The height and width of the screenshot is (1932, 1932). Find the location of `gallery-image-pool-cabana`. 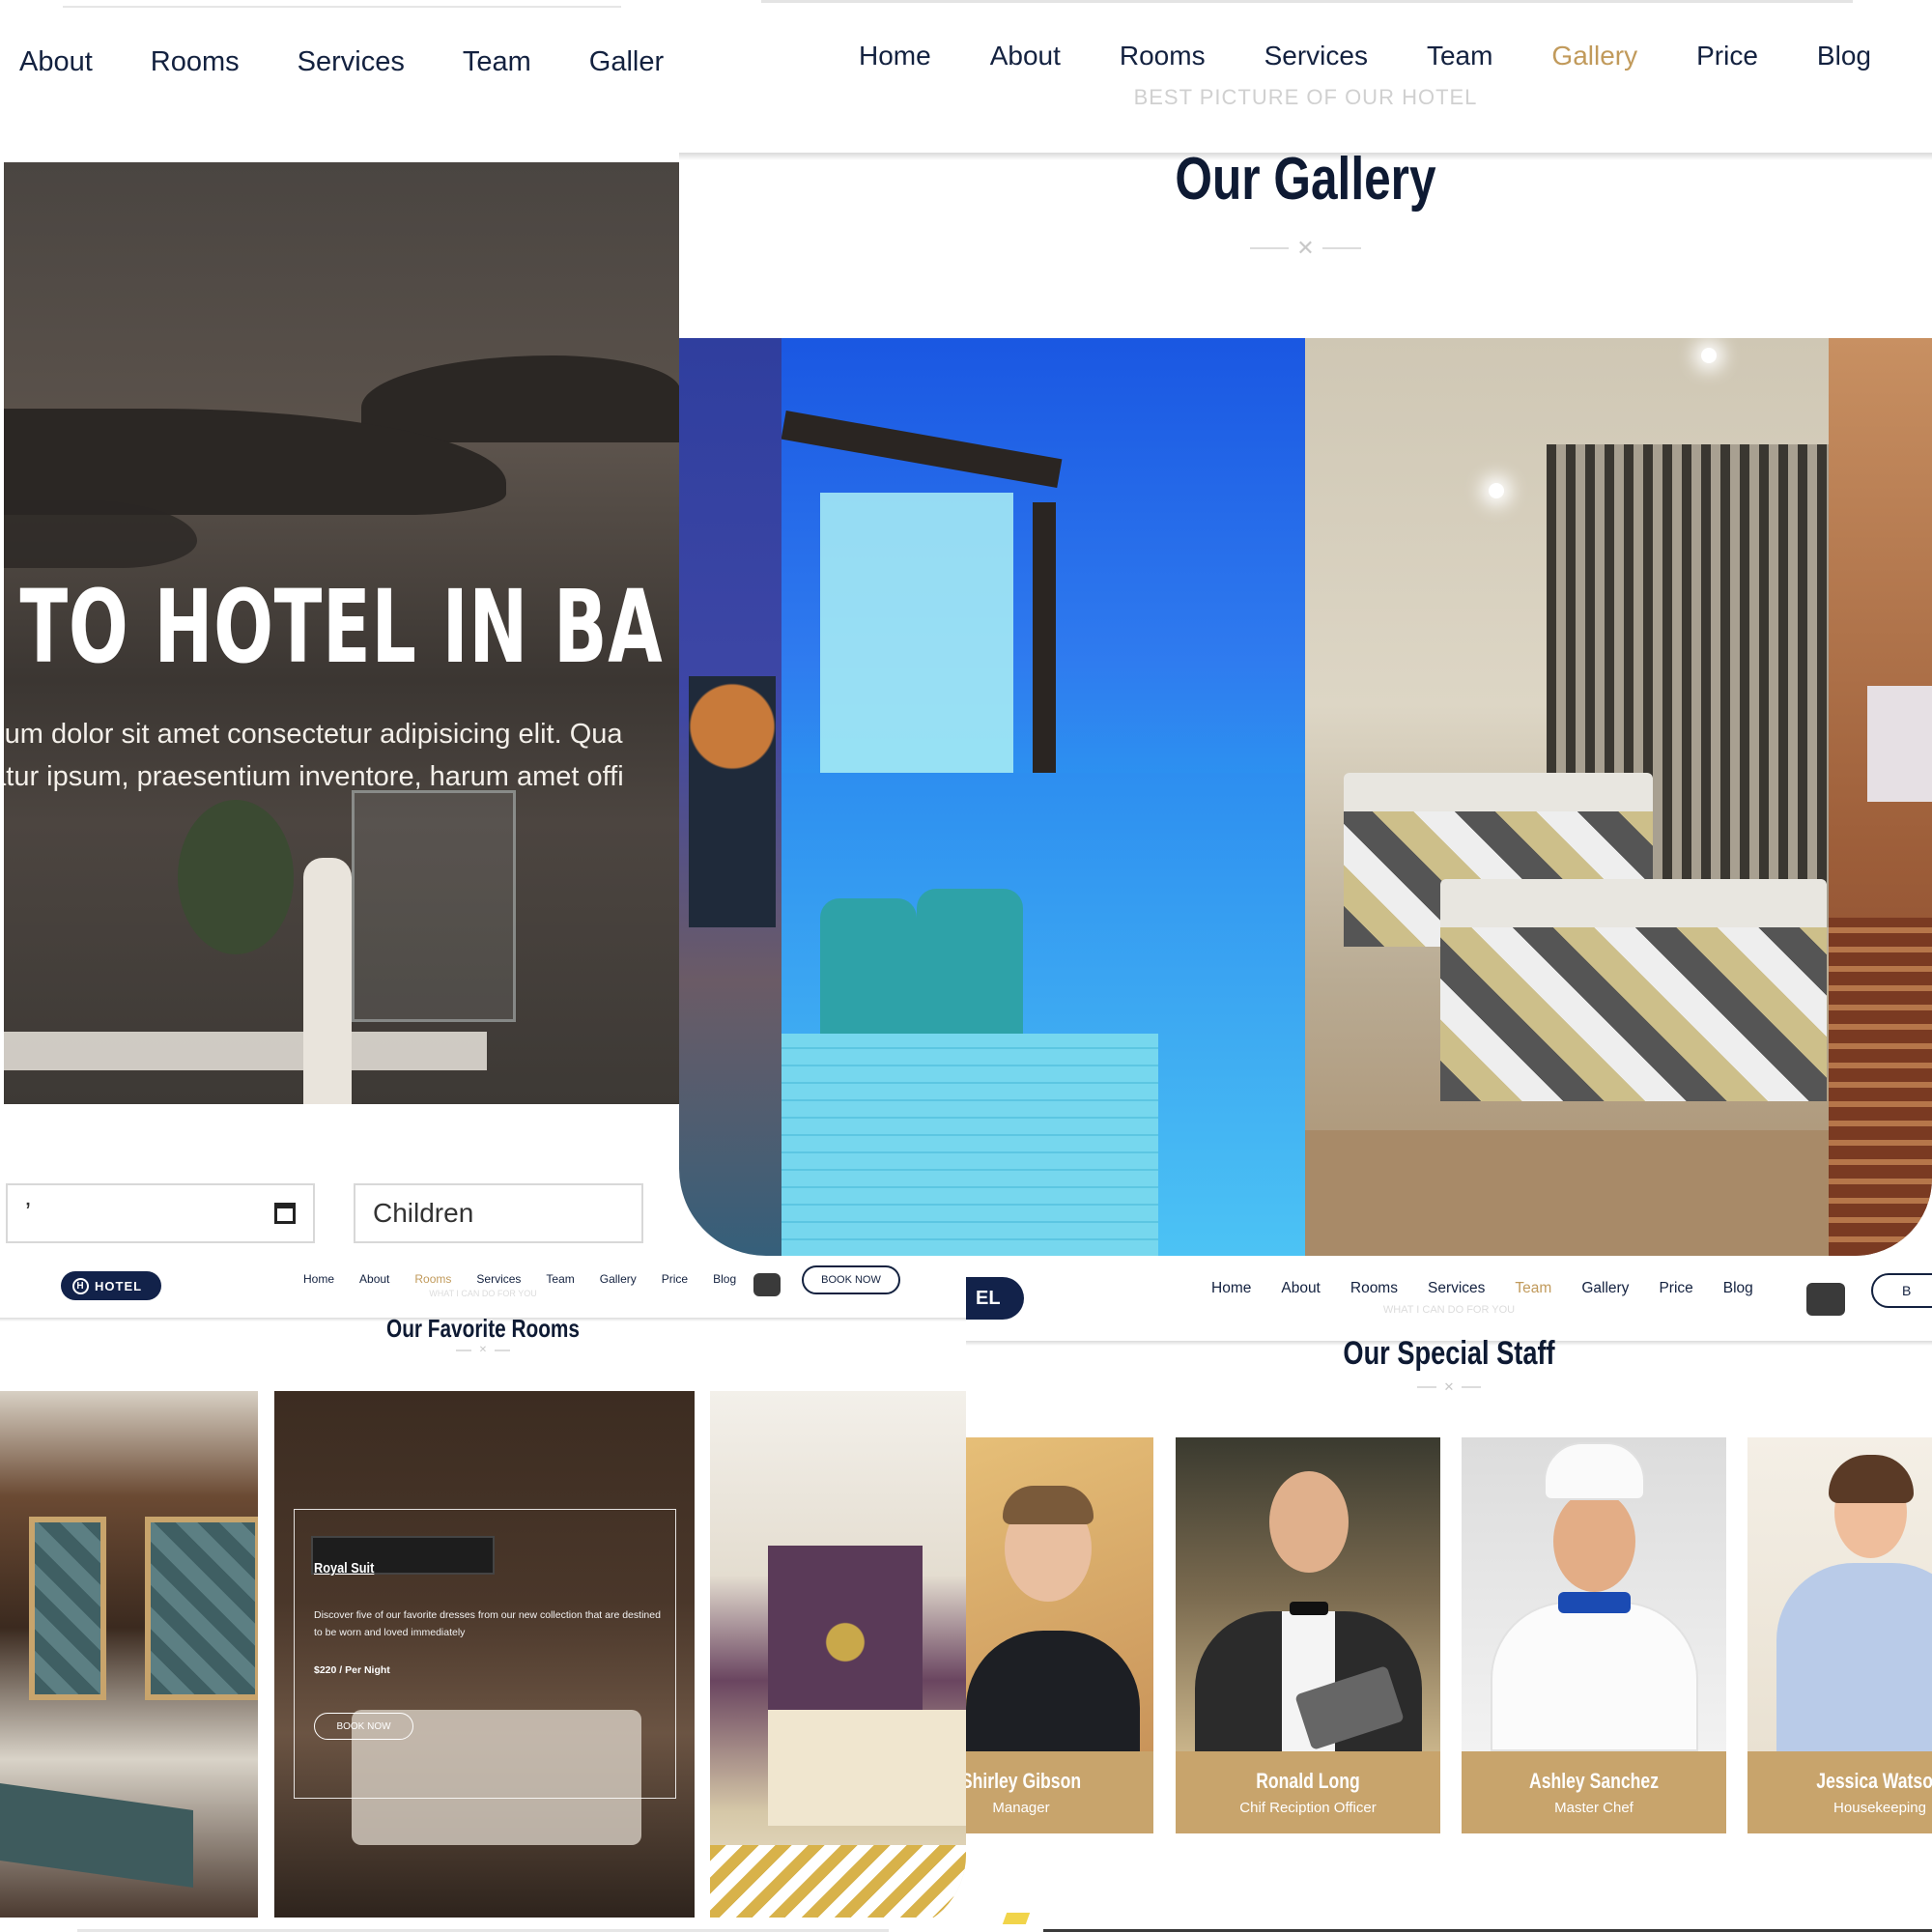

gallery-image-pool-cabana is located at coordinates (1043, 797).